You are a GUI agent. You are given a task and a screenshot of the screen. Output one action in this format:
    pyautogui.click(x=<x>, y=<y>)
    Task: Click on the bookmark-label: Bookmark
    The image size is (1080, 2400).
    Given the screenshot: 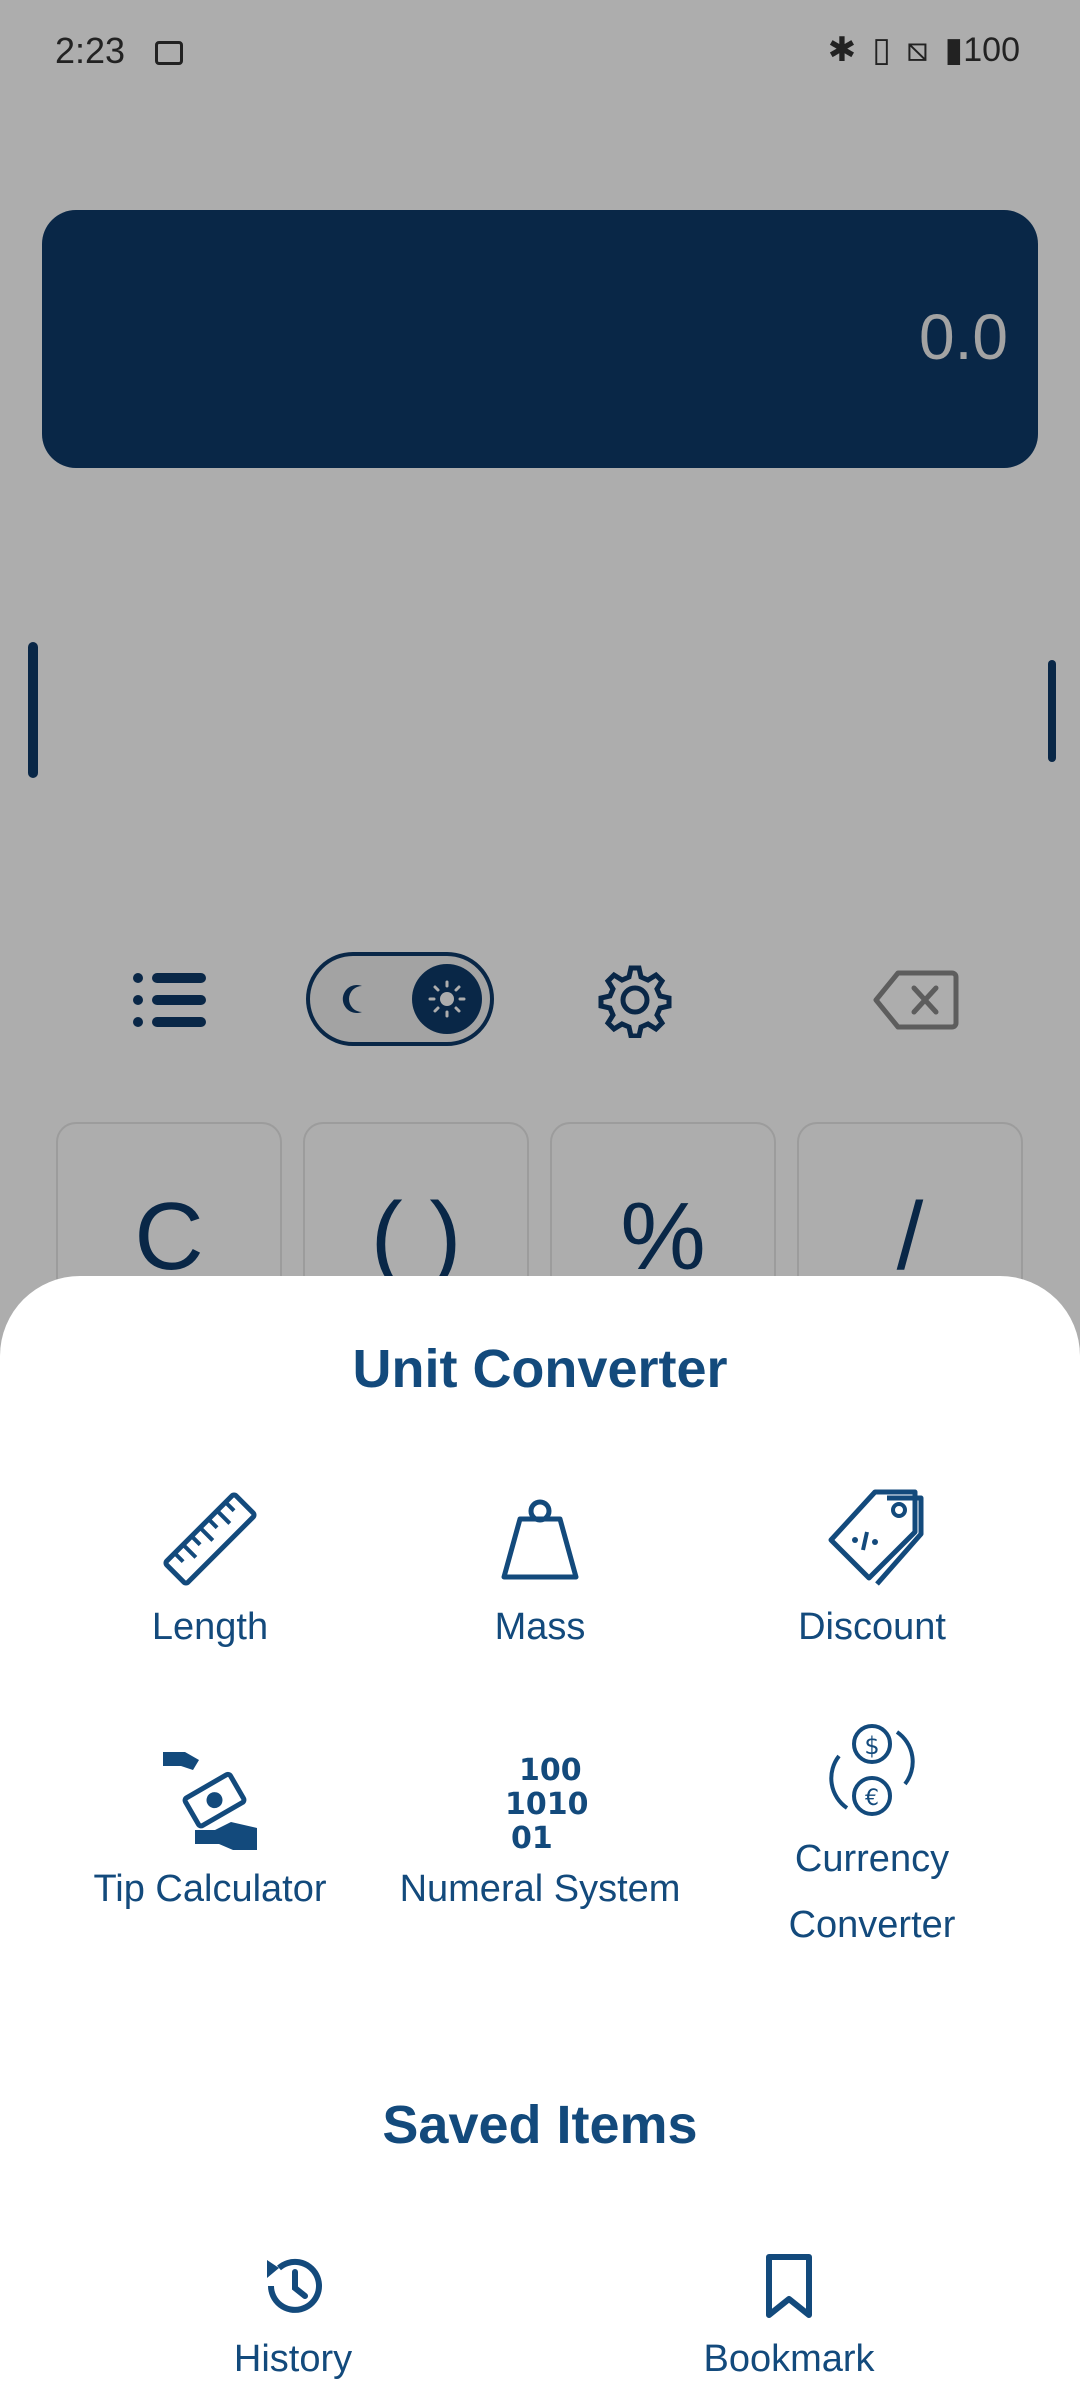 What is the action you would take?
    pyautogui.click(x=789, y=2359)
    